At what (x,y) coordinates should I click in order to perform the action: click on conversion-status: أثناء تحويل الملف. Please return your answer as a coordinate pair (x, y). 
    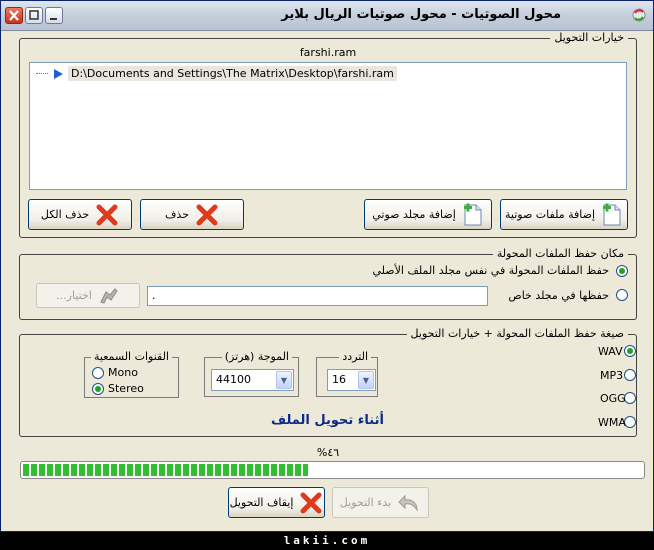
    Looking at the image, I should click on (327, 420).